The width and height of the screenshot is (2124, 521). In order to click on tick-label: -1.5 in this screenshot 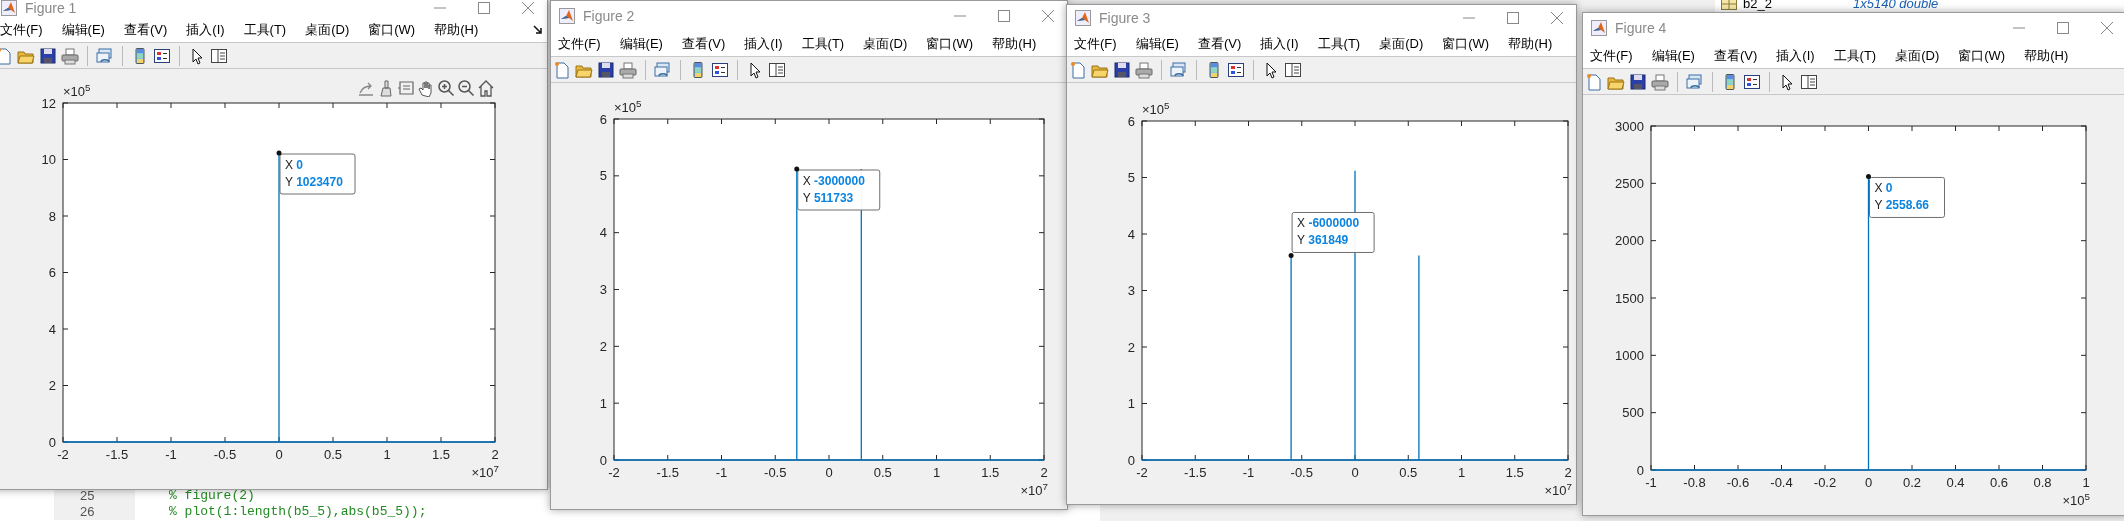, I will do `click(117, 454)`.